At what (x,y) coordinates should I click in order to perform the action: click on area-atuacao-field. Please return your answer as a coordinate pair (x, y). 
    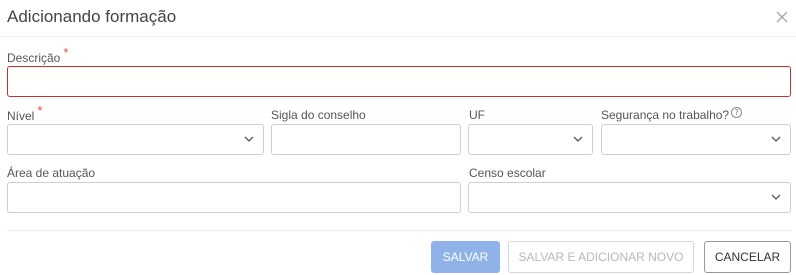
    Looking at the image, I should click on (234, 197).